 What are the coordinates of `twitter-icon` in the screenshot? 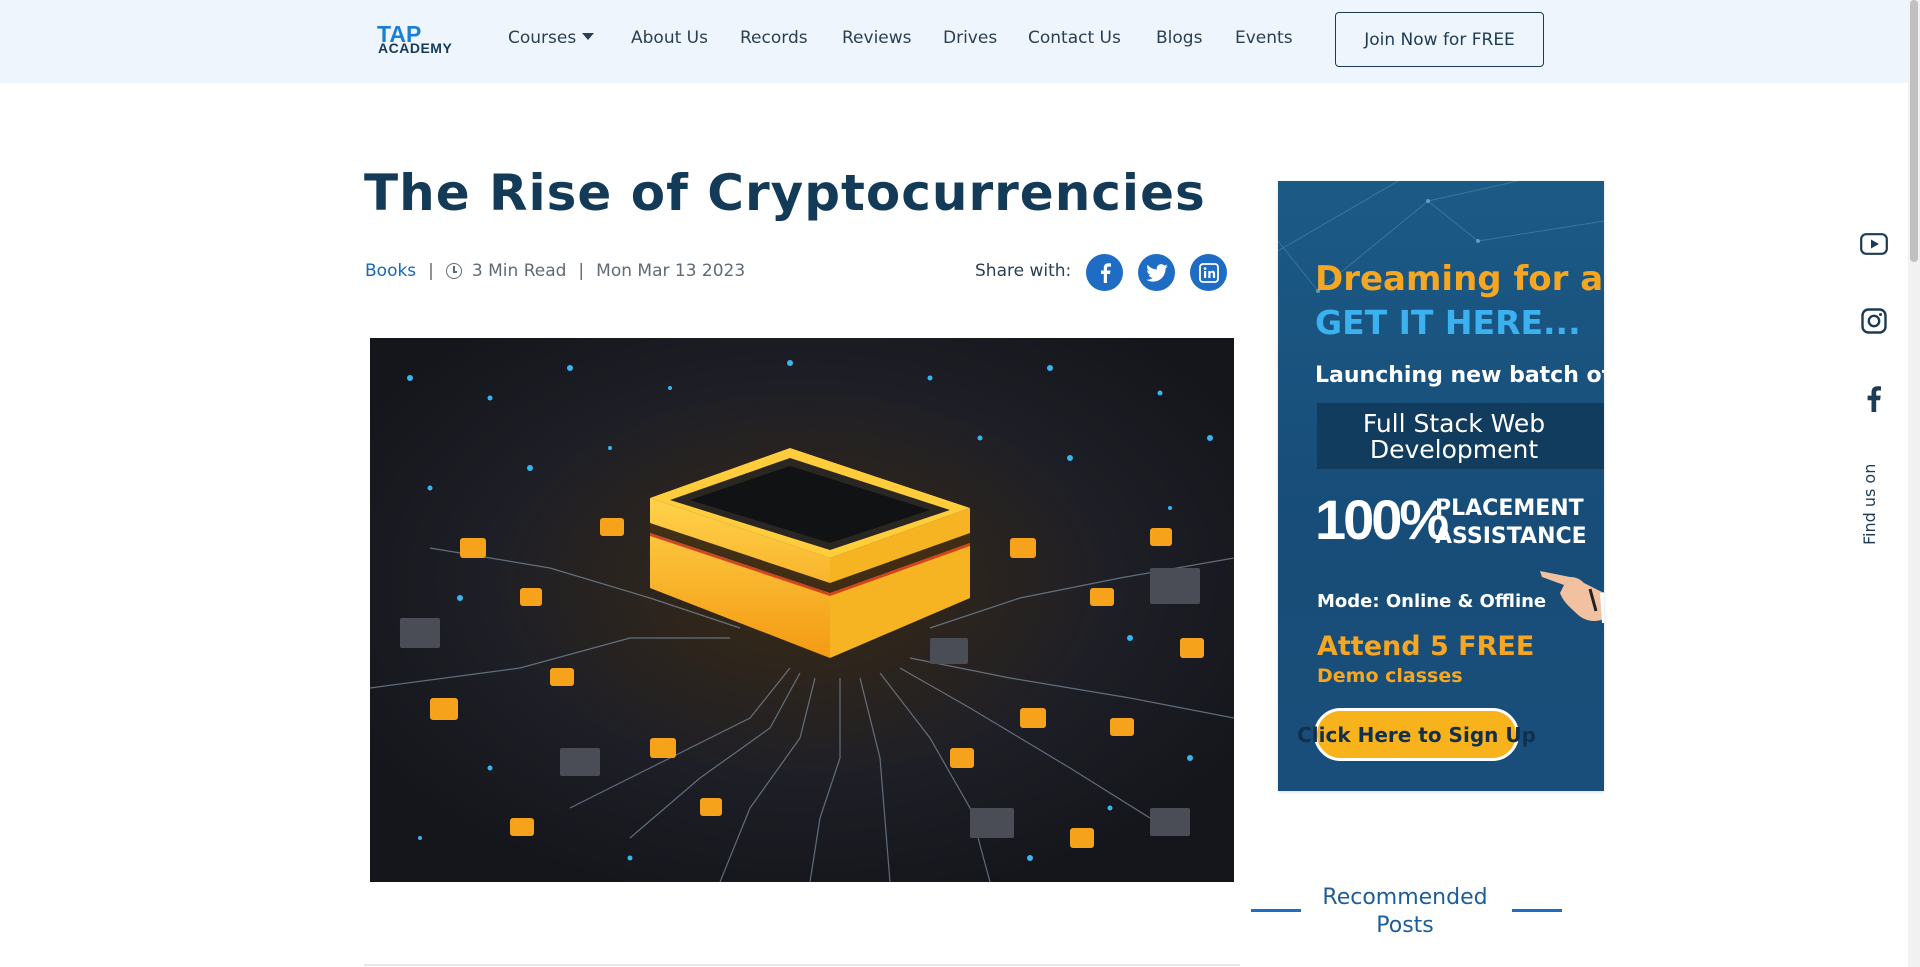 It's located at (1156, 272).